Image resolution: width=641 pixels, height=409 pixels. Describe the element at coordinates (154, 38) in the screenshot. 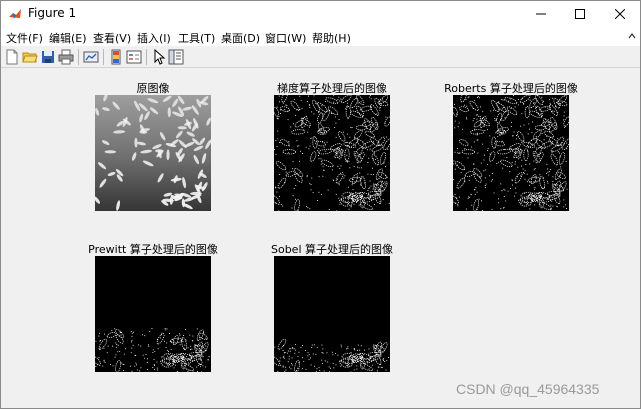

I see `menu-insert: 插入(I)` at that location.